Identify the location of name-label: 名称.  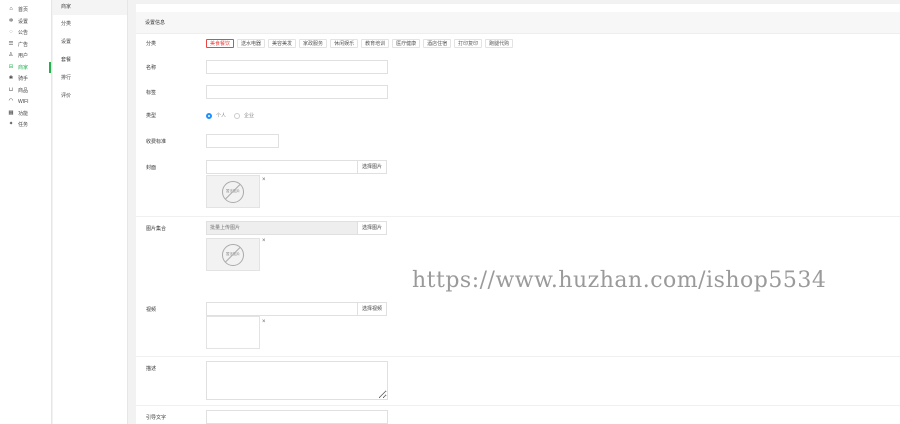
(151, 67).